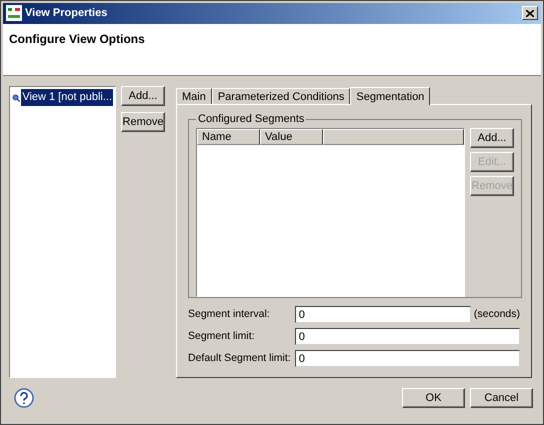  What do you see at coordinates (497, 314) in the screenshot?
I see `unit-label: (seconds)` at bounding box center [497, 314].